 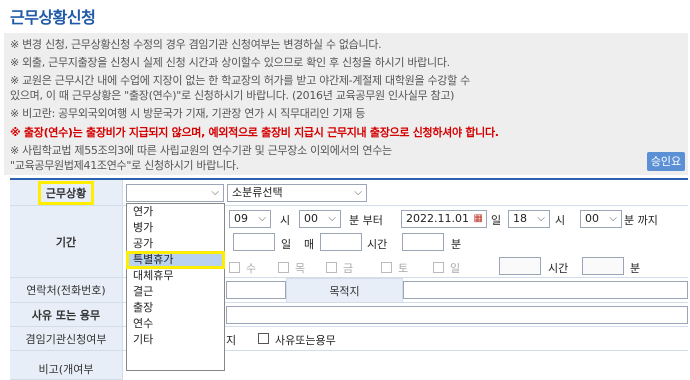 I want to click on reason-label: 사유 또는 용무, so click(x=66, y=315).